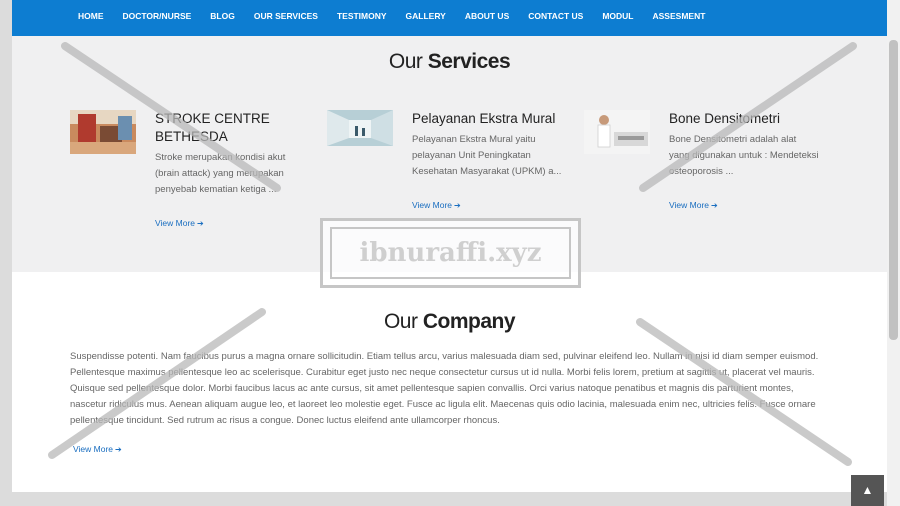 This screenshot has width=900, height=506. I want to click on nav-item-doctor-nurse: DOCTOR/NURSE, so click(157, 16).